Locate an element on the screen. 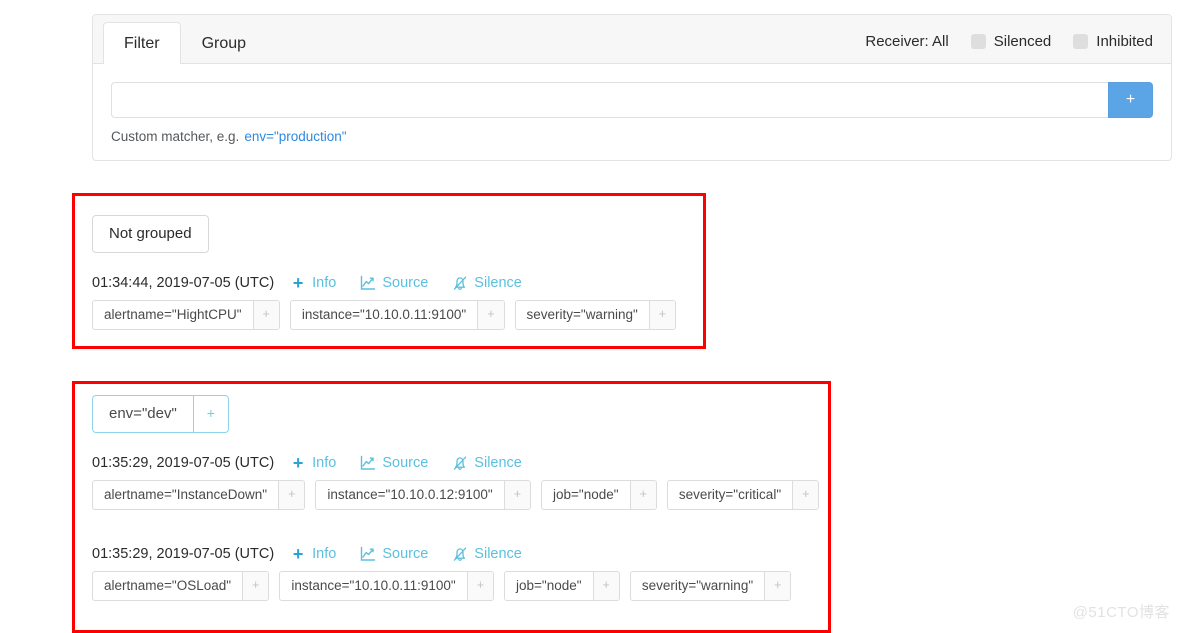 The height and width of the screenshot is (633, 1184). matcher-hint-example: env="production" is located at coordinates (295, 136).